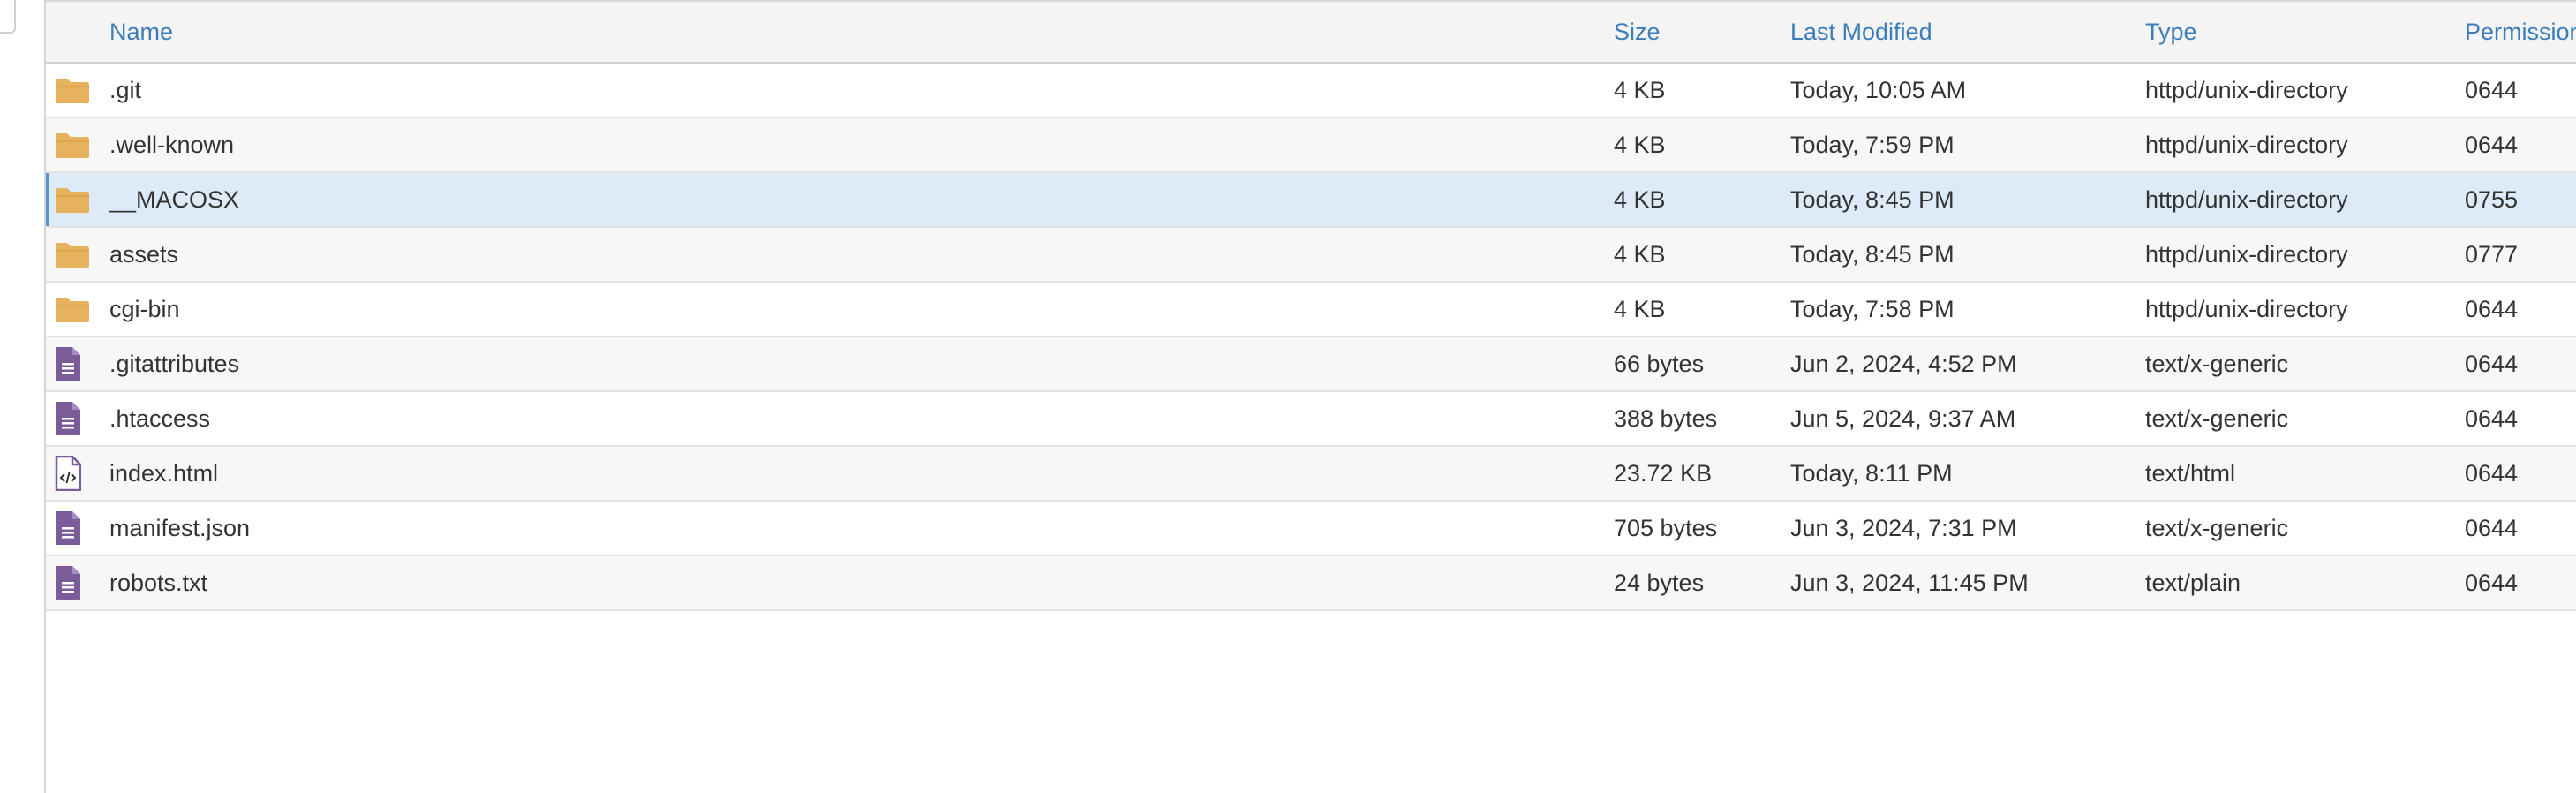 The width and height of the screenshot is (2576, 793). I want to click on file-last-modified: Today, 7:59 PM, so click(1873, 144).